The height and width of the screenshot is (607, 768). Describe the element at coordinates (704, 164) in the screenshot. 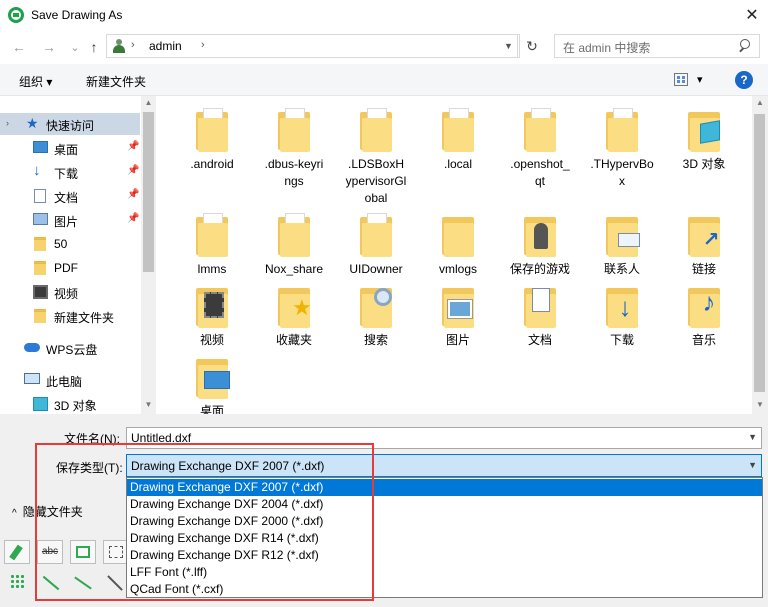

I see `file-name: 3D 对象` at that location.